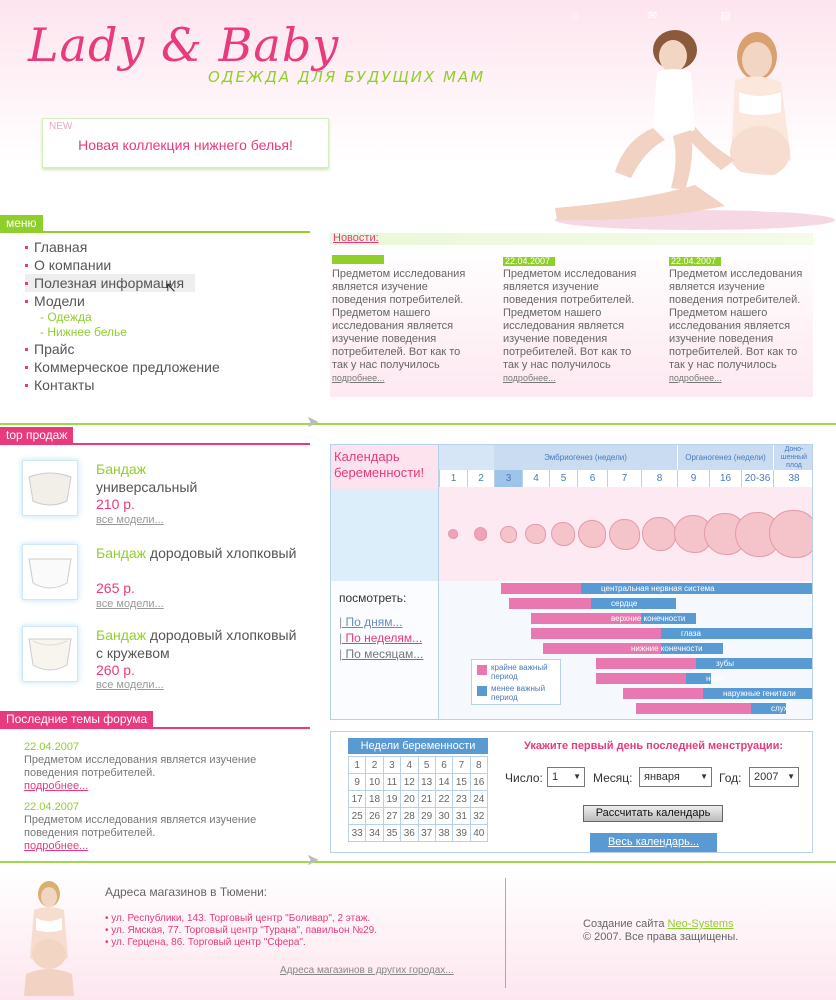  Describe the element at coordinates (659, 478) in the screenshot. I see `week-cell: 8` at that location.